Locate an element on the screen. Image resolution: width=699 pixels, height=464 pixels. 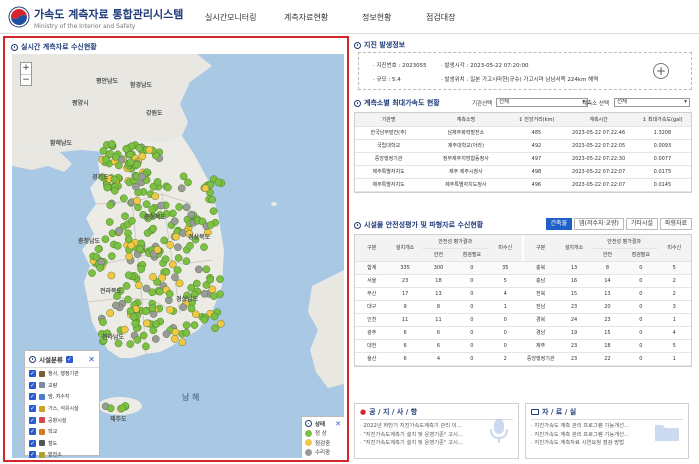
ministry-logo-icon is located at coordinates (19, 17).